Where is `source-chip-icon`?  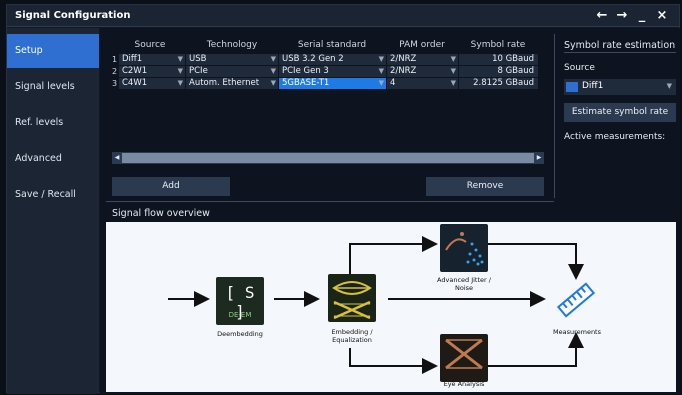 source-chip-icon is located at coordinates (572, 87).